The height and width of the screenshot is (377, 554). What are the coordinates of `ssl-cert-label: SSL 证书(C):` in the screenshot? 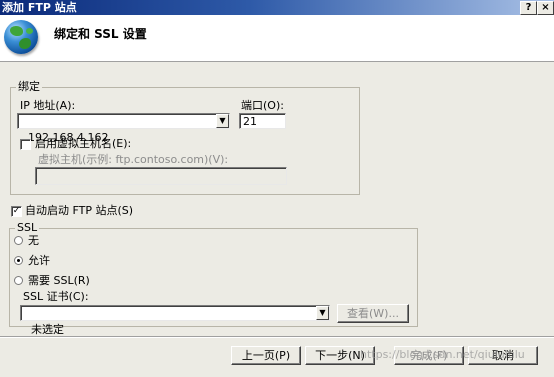 It's located at (56, 296).